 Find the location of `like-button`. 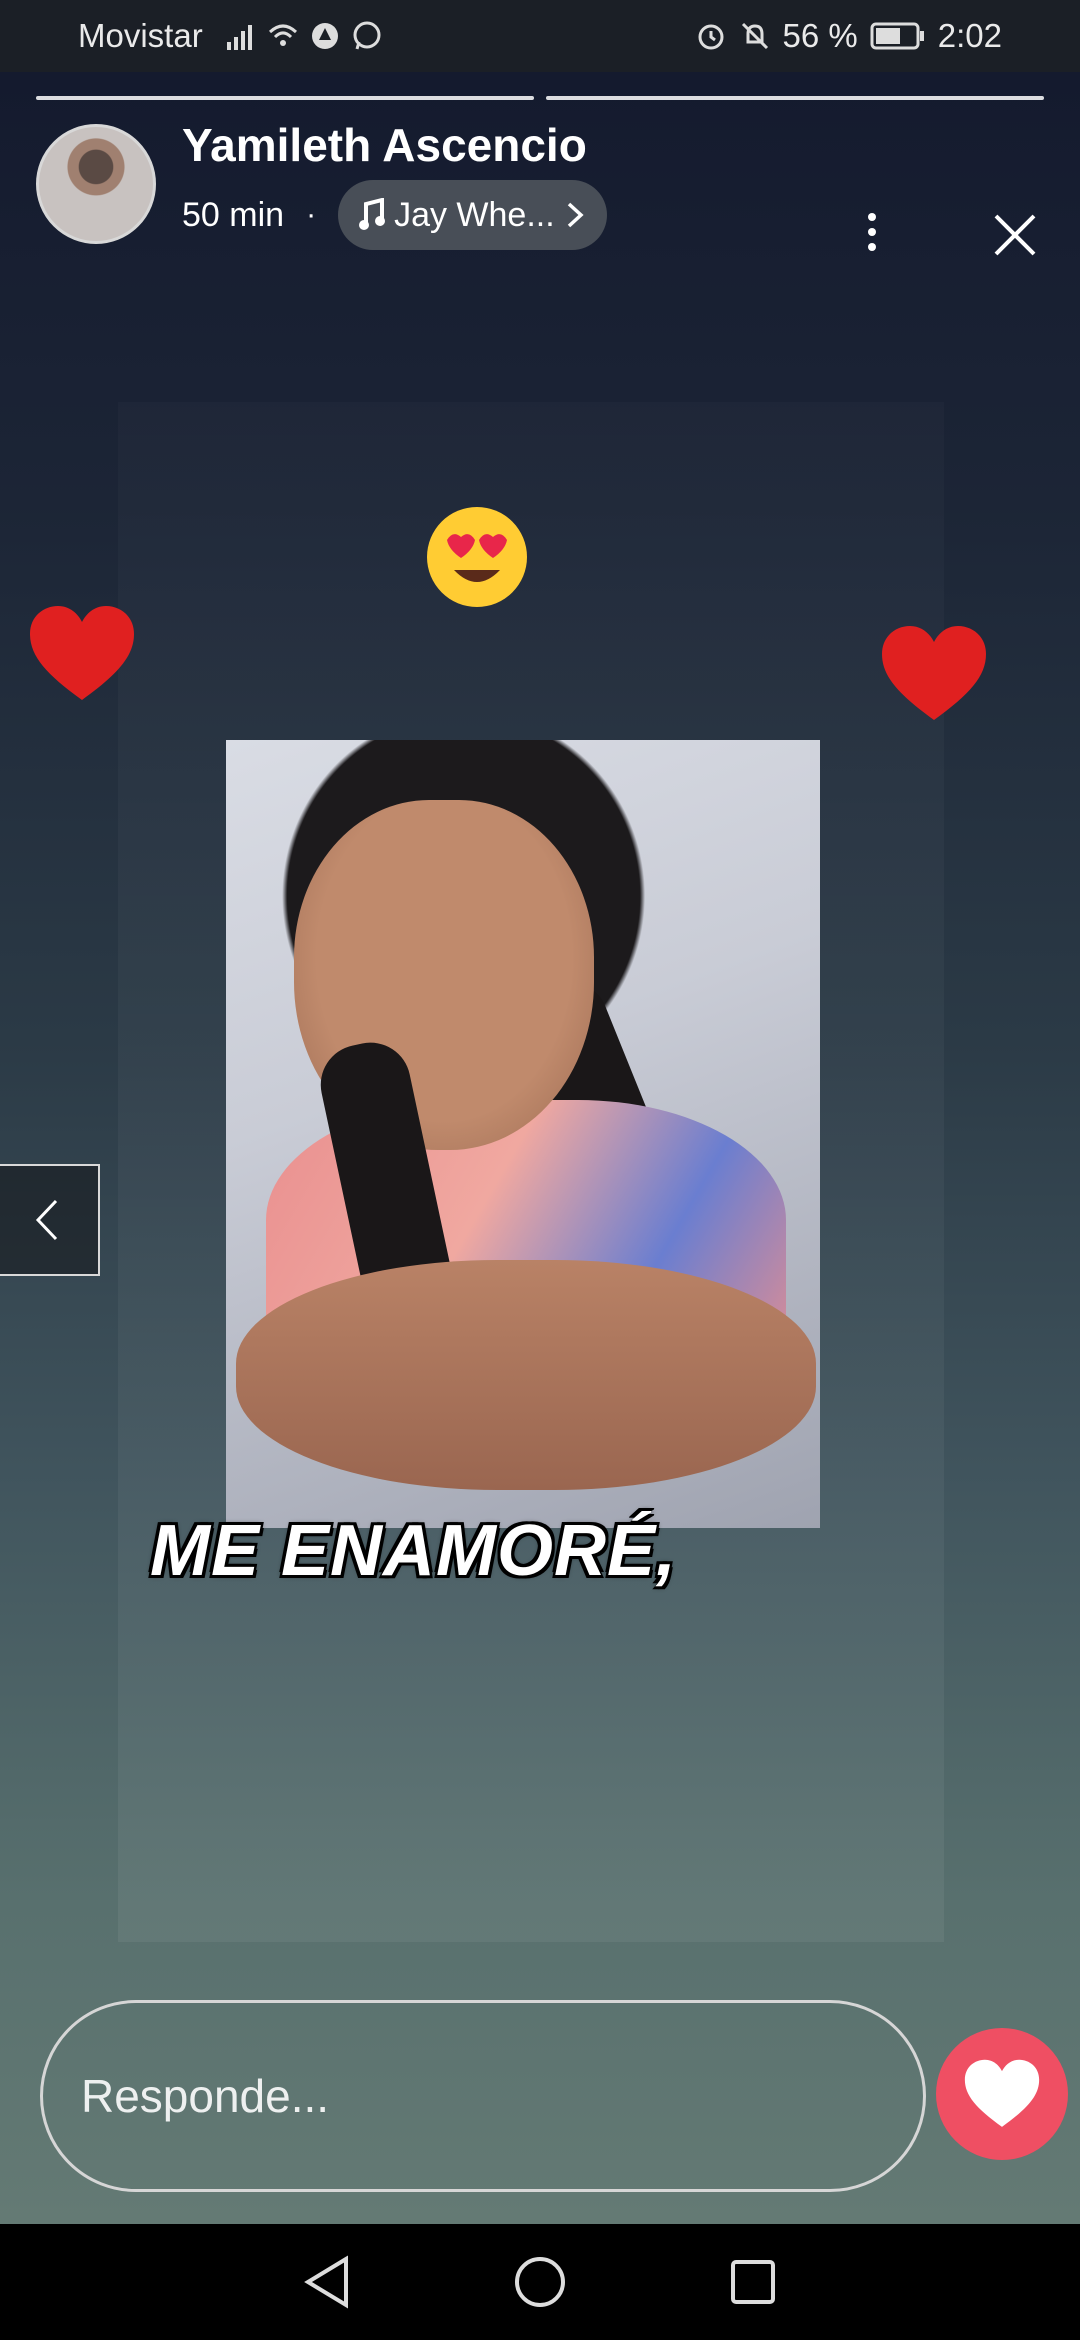

like-button is located at coordinates (1002, 2094).